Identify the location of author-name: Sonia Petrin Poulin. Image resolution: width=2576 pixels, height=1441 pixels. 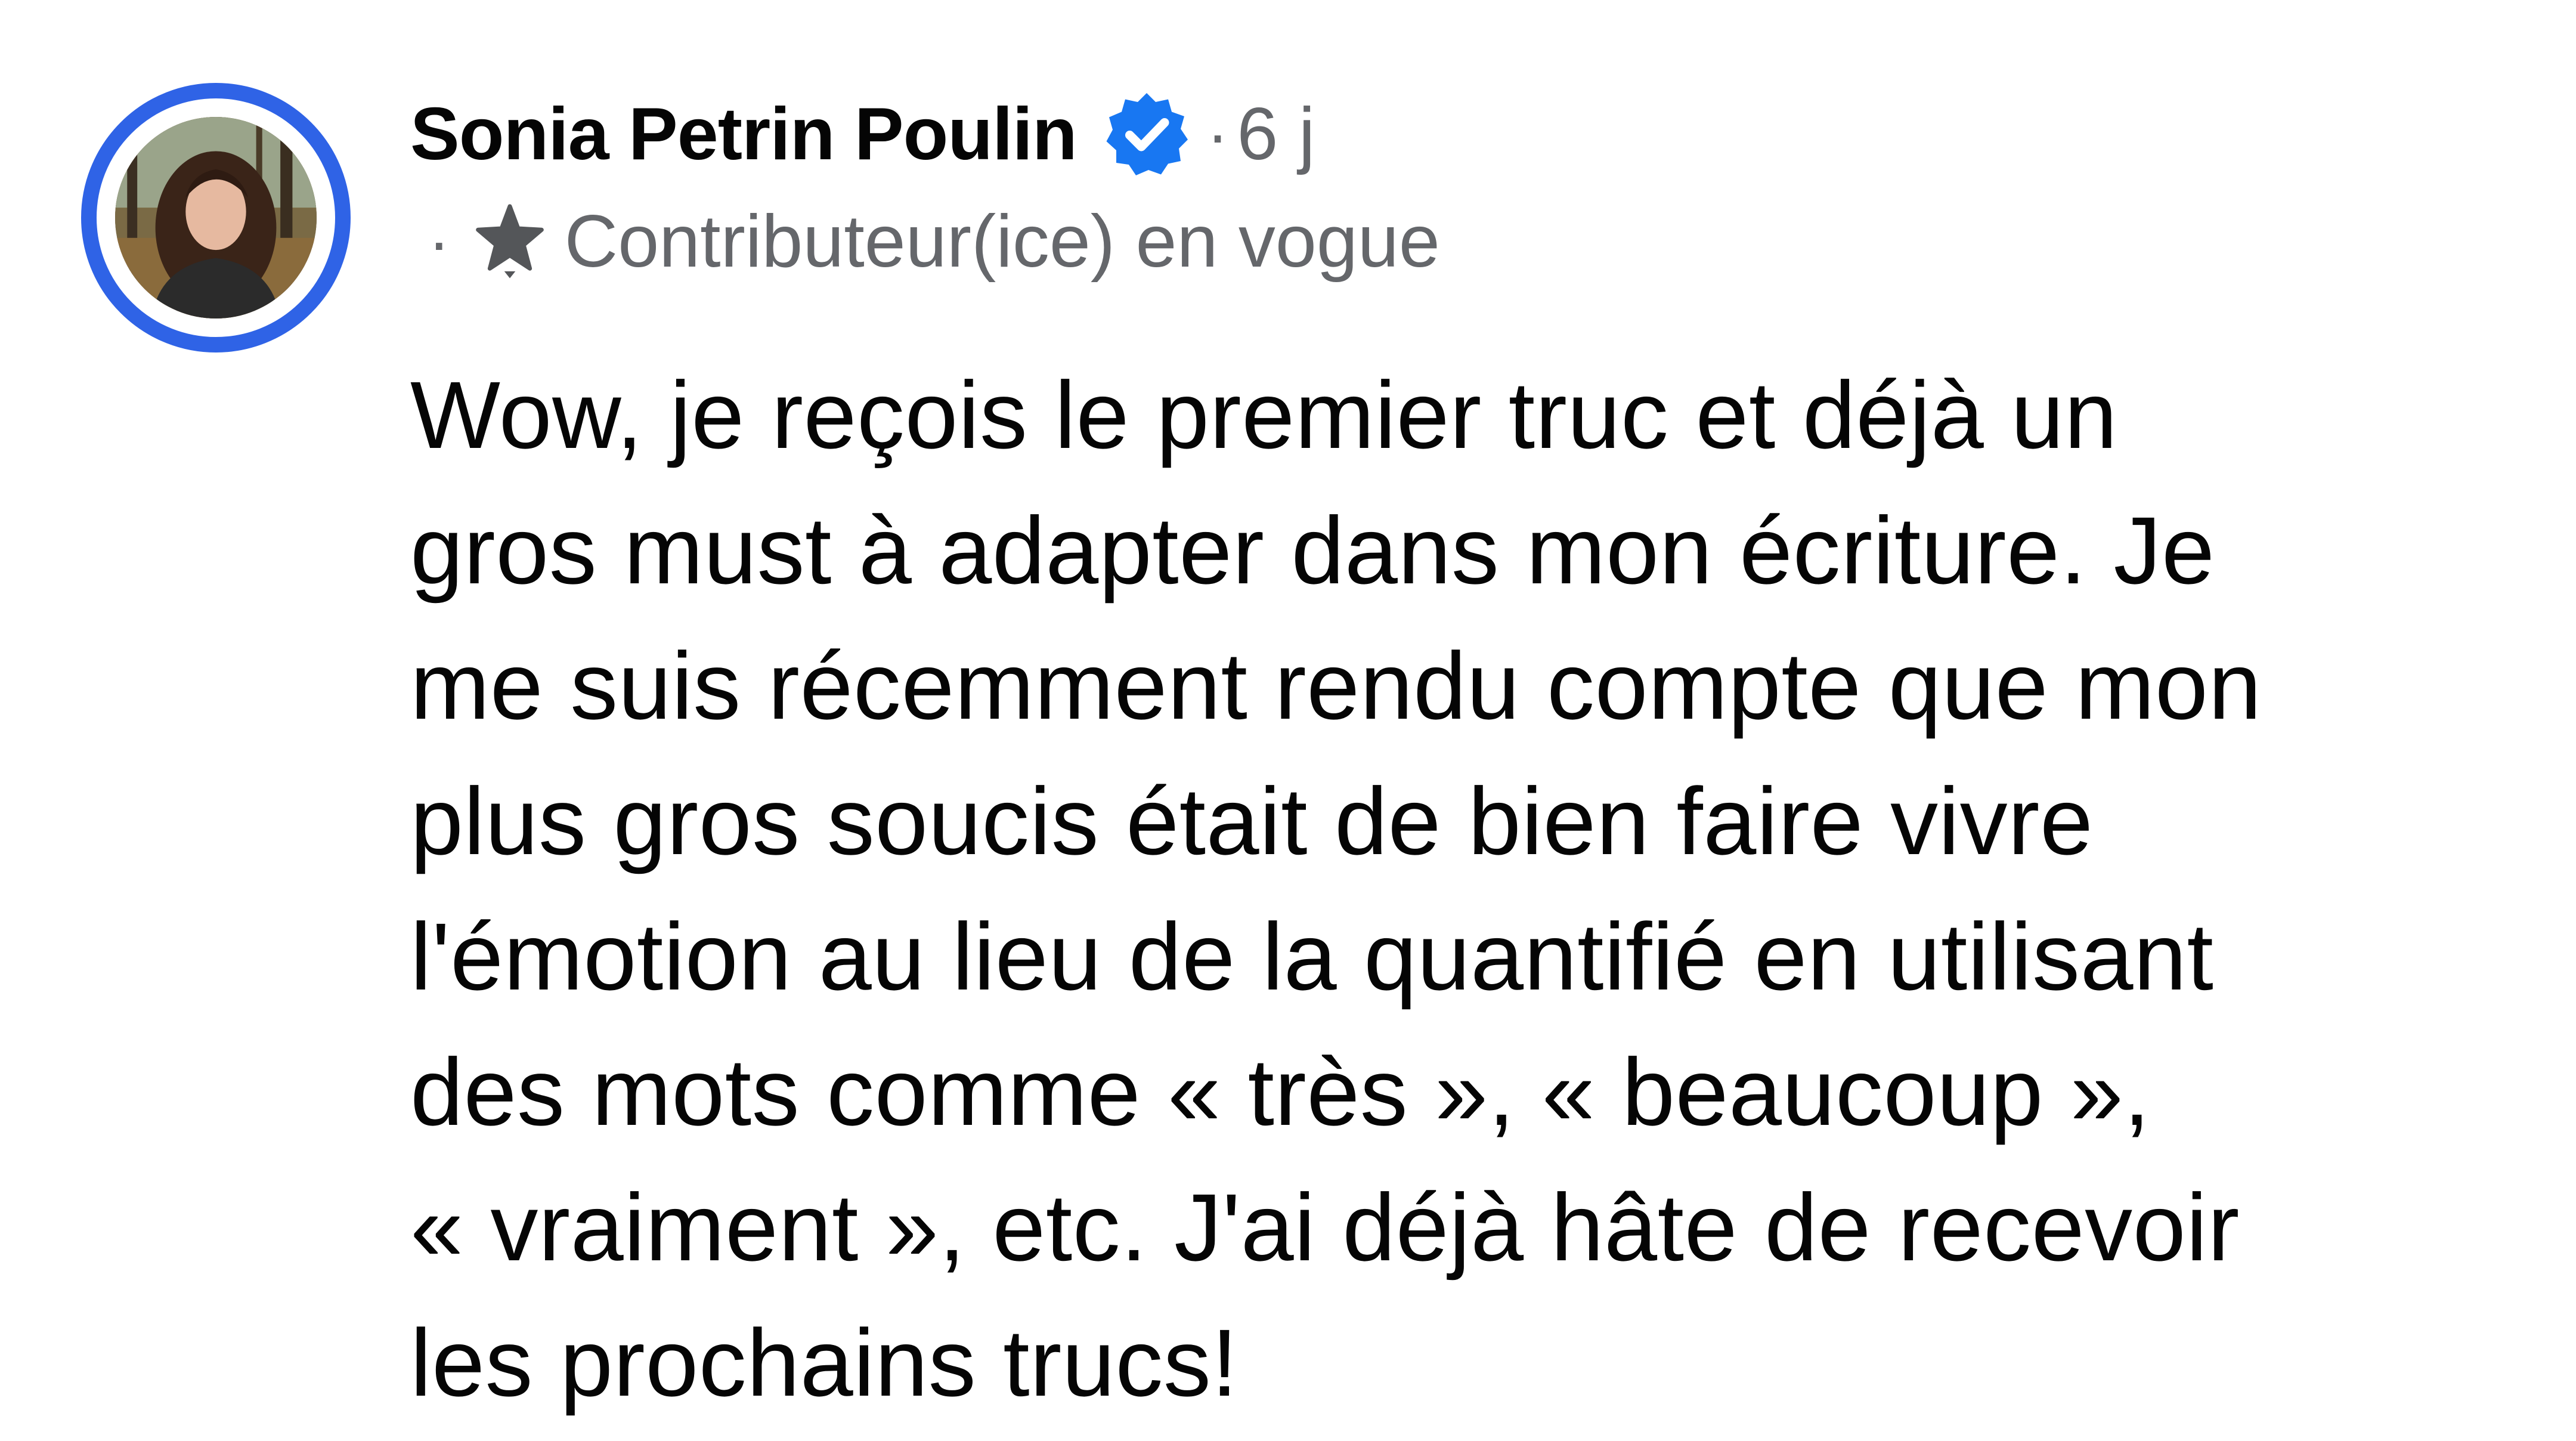
(744, 135).